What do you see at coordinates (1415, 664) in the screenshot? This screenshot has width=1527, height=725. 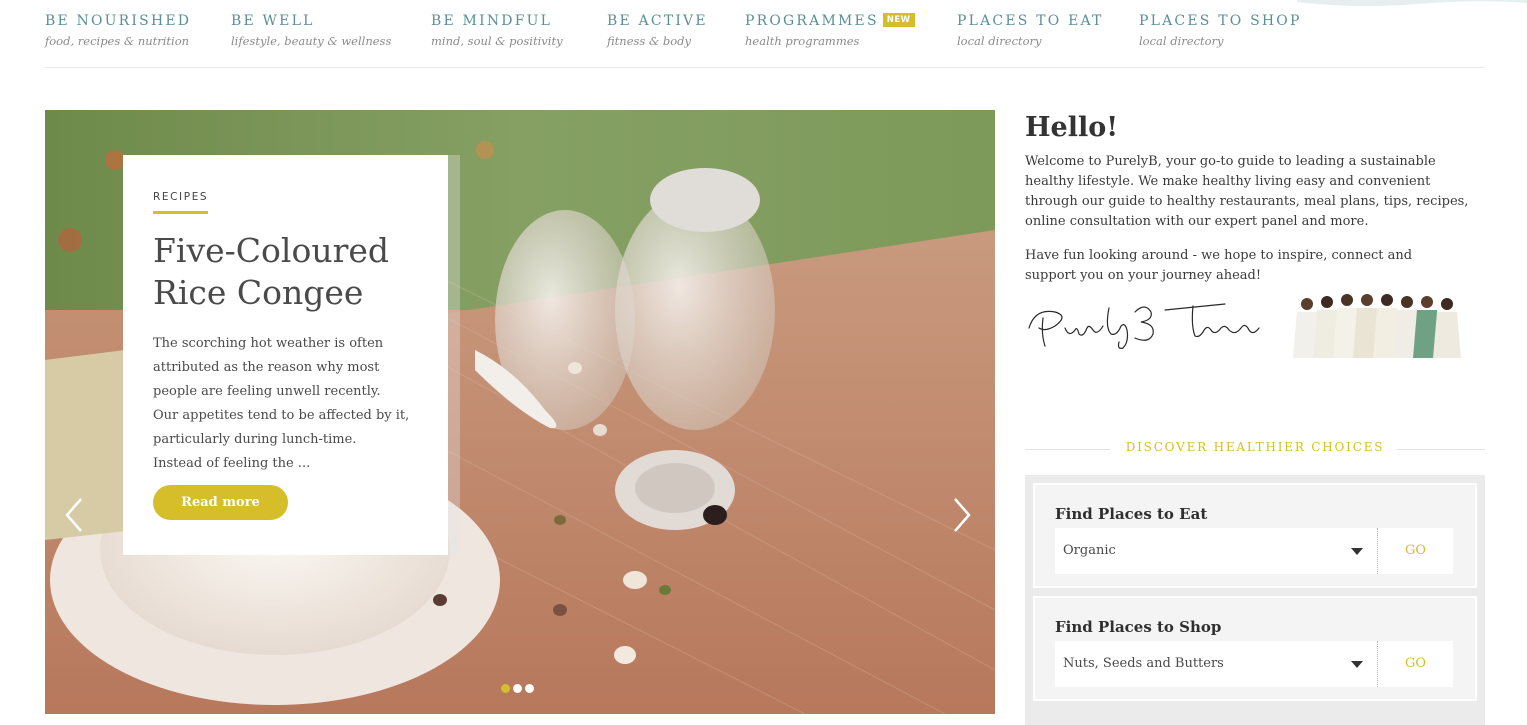 I see `shop-go-button: GO` at bounding box center [1415, 664].